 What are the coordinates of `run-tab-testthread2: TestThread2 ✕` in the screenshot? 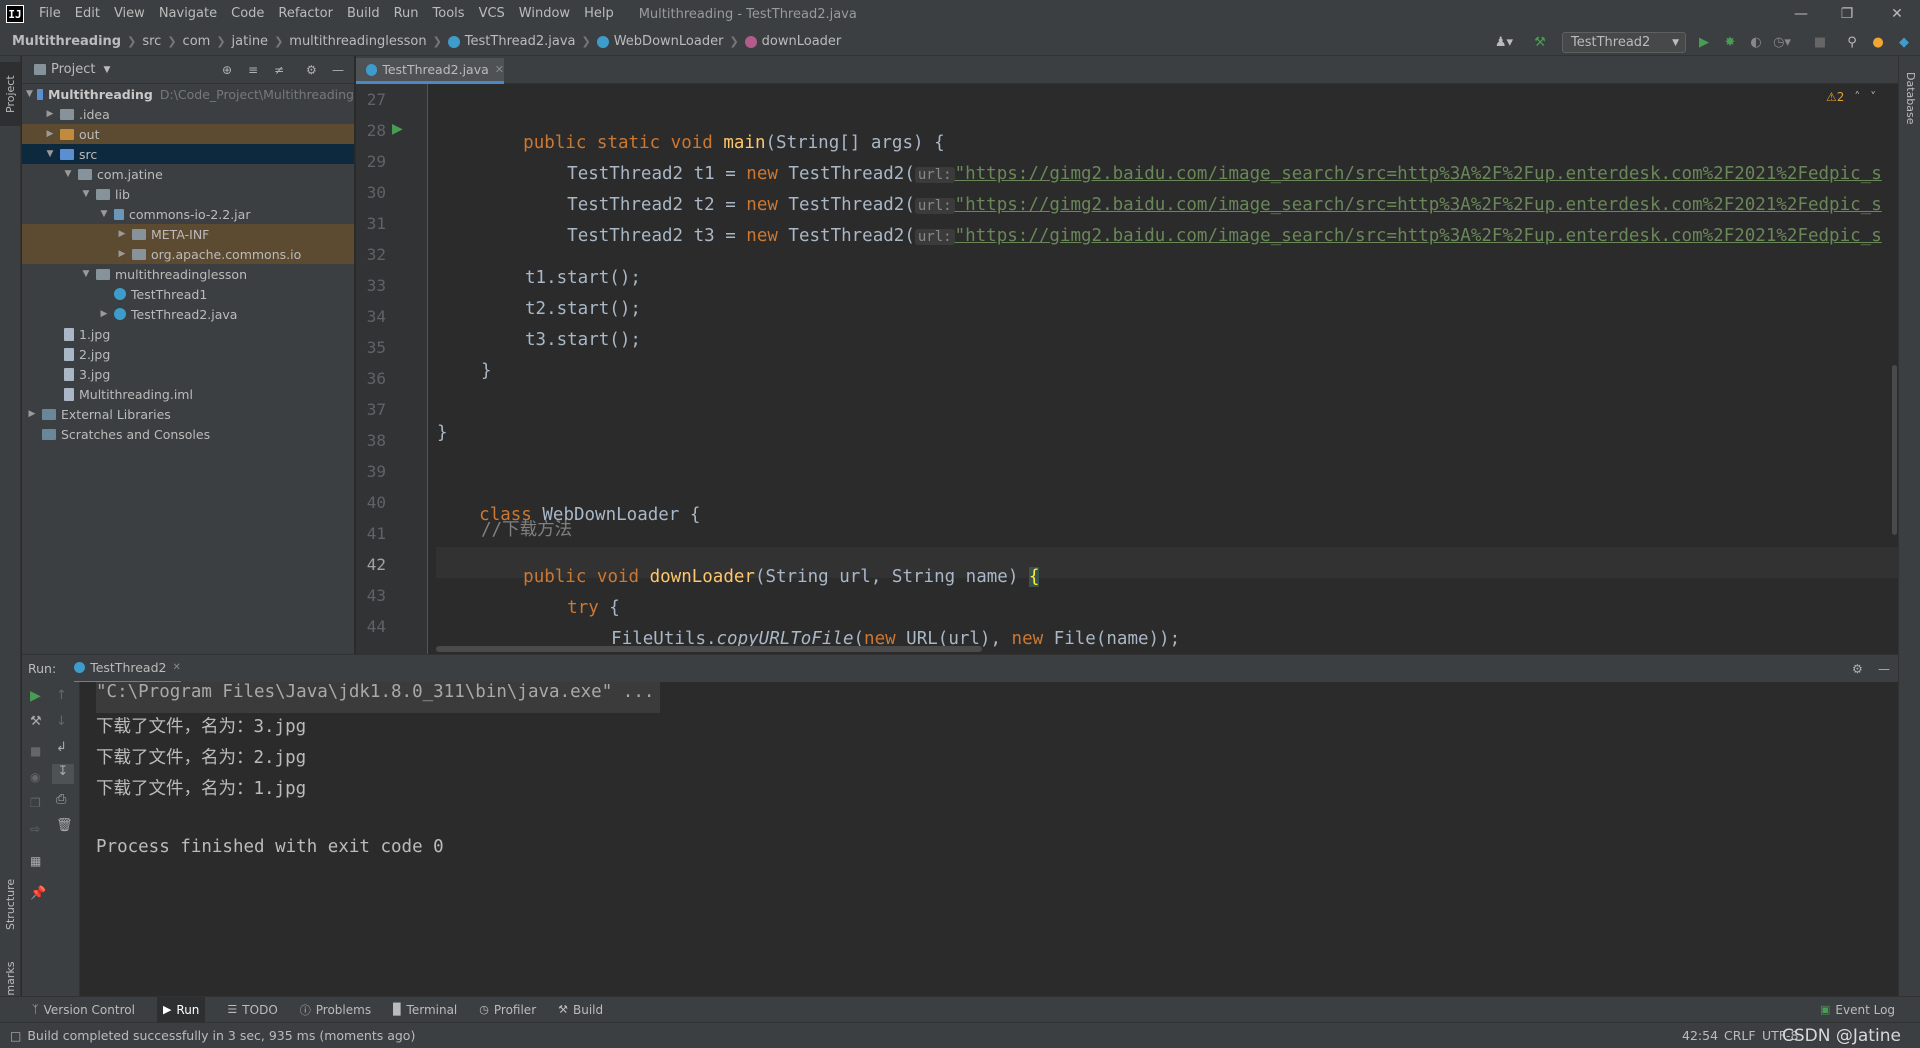 It's located at (127, 669).